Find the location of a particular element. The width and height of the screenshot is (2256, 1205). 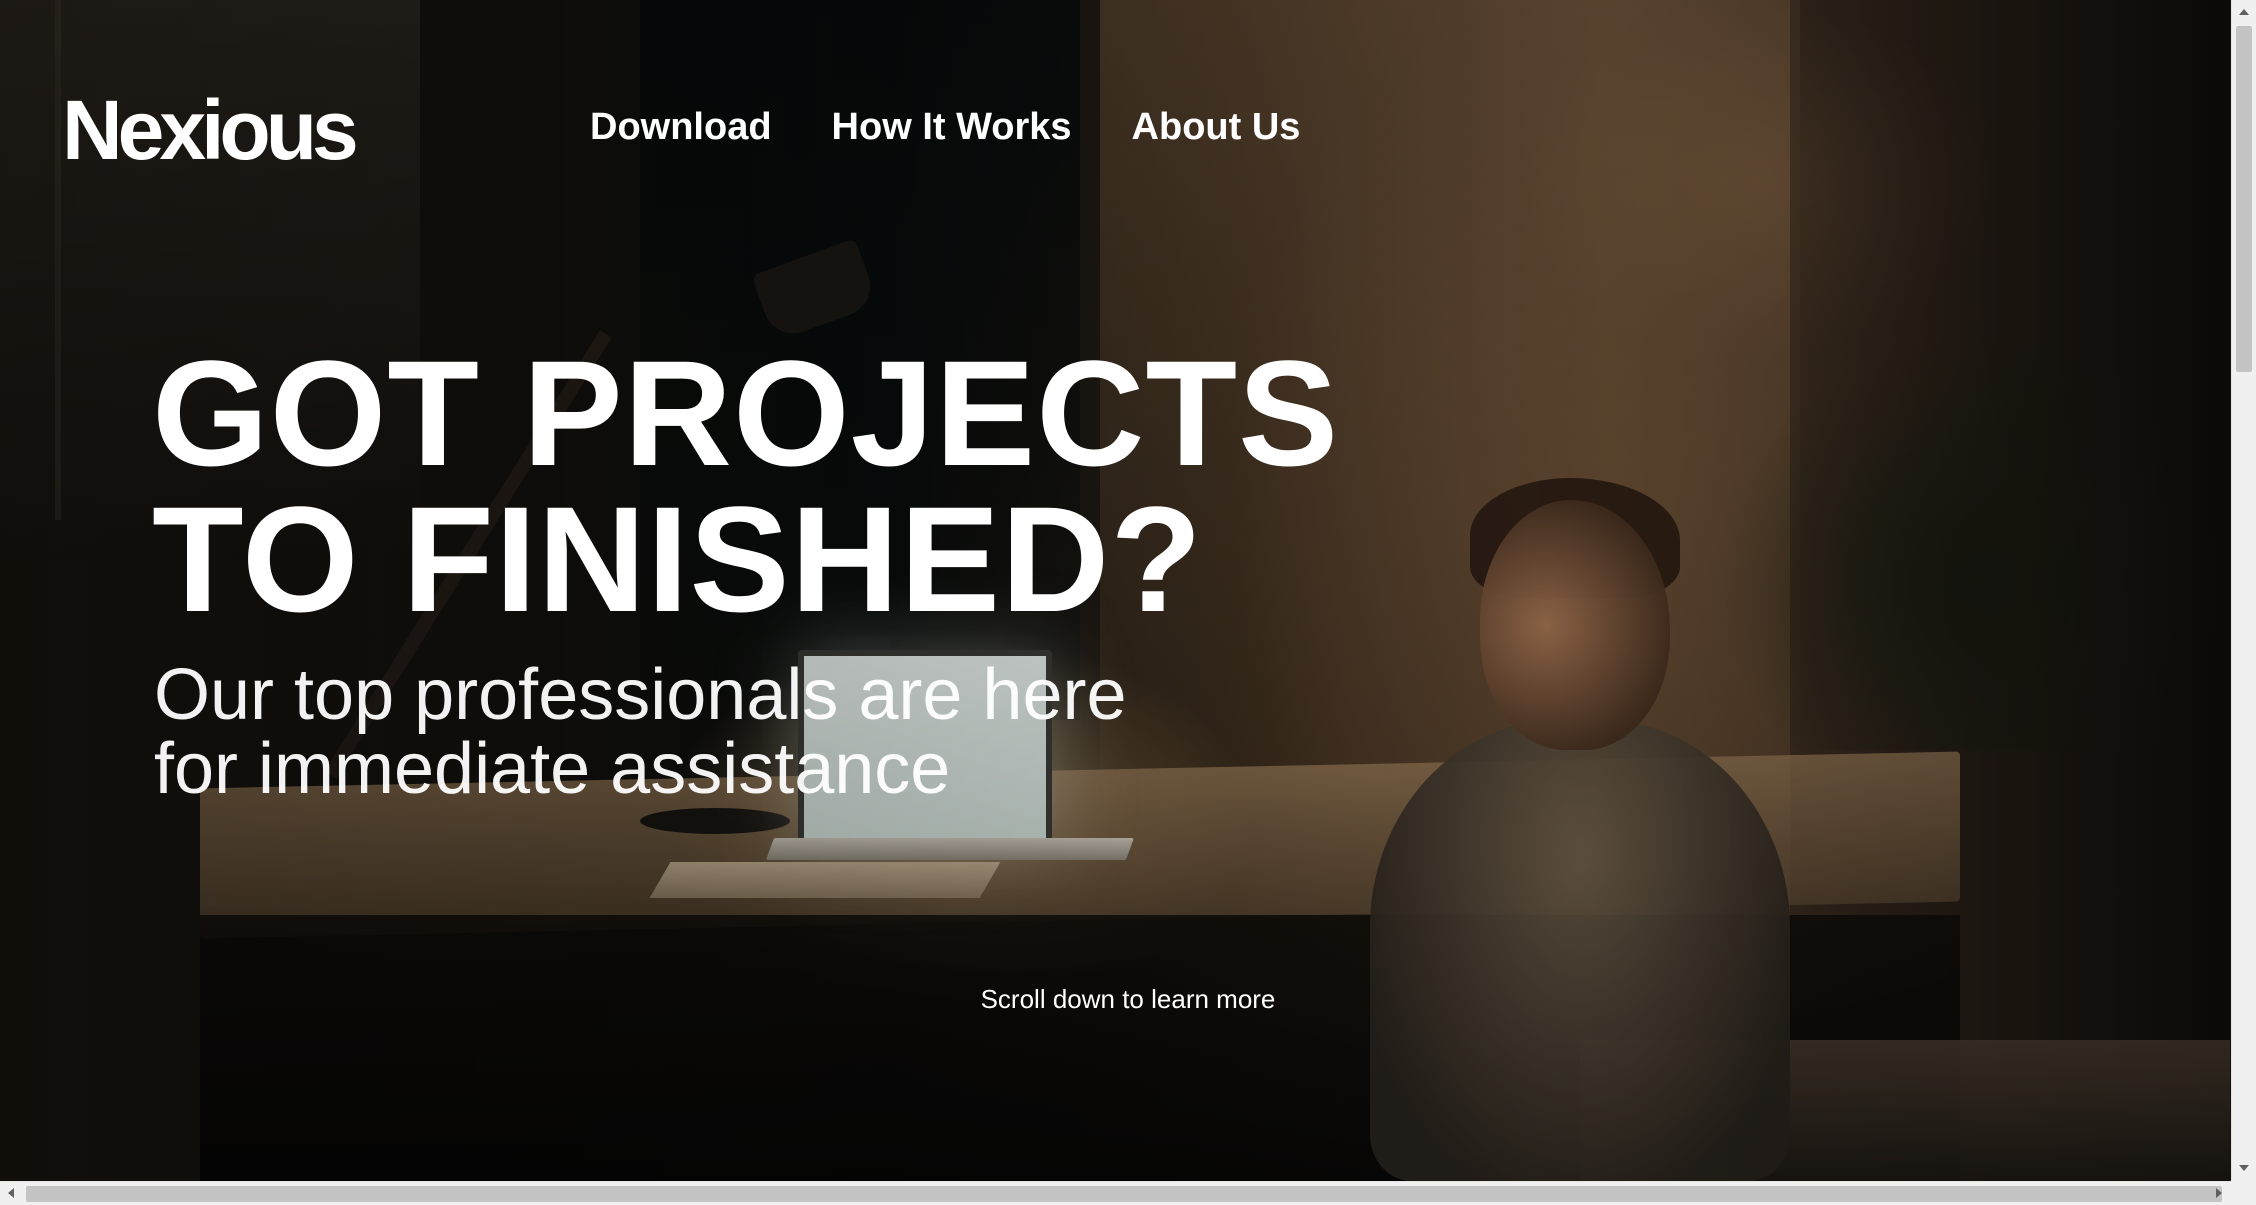

hero-title: GOT PROJECTS TO FINISHED? is located at coordinates (746, 486).